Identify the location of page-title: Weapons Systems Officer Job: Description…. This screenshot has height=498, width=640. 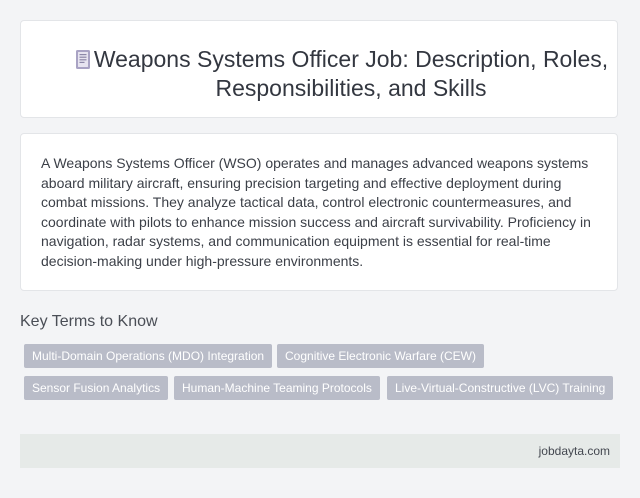
(351, 73).